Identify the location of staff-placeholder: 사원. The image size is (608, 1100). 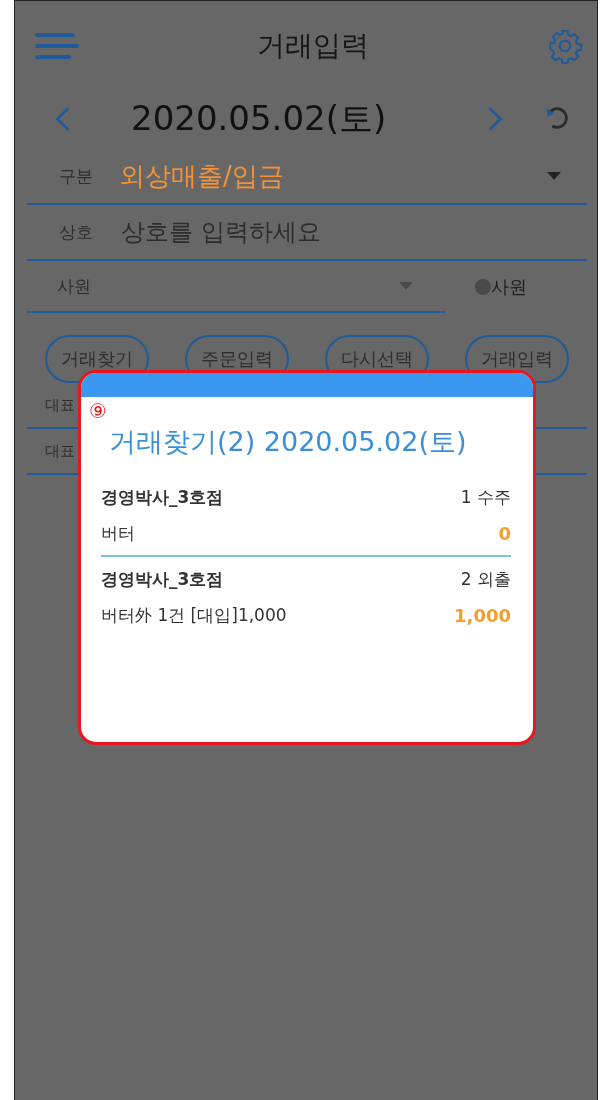
(74, 286).